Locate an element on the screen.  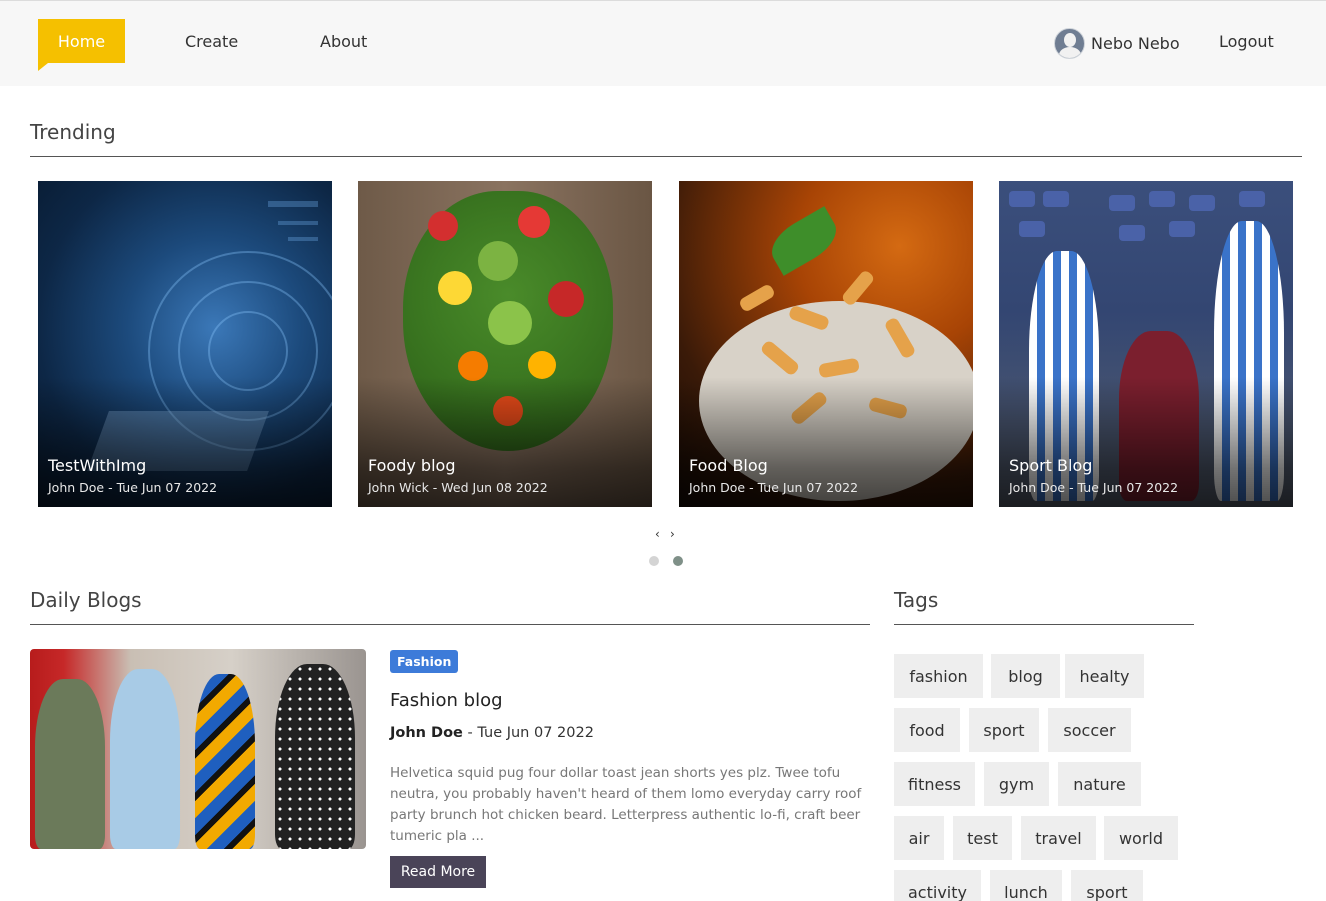
trending-divider is located at coordinates (666, 156).